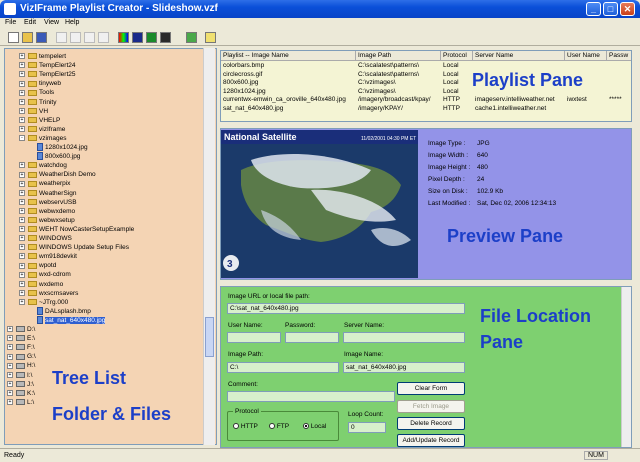  I want to click on playlist-cell: colorbars.bmp, so click(288, 66).